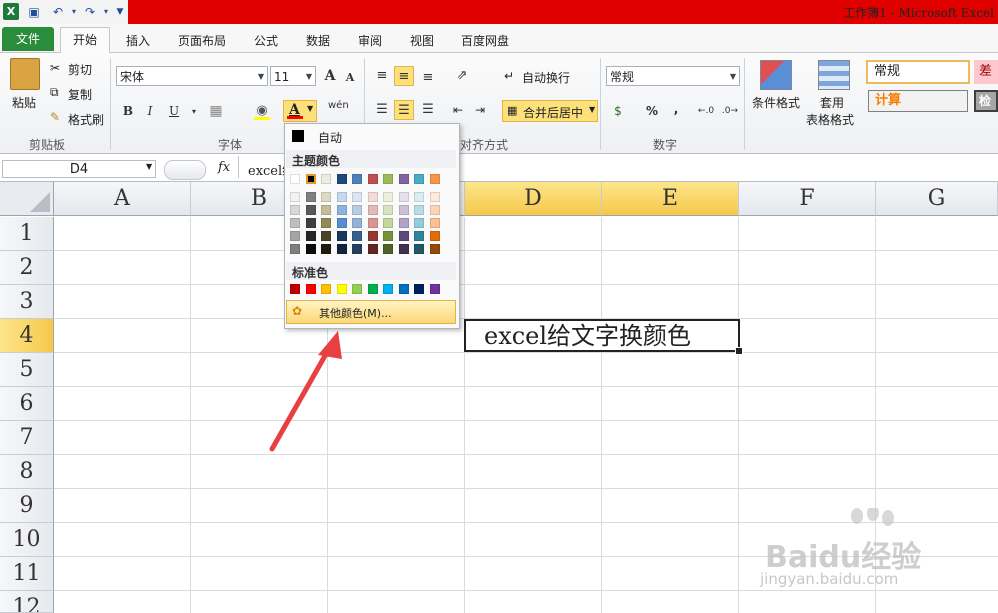 This screenshot has width=998, height=613. I want to click on orientation-icon: ⇗, so click(462, 76).